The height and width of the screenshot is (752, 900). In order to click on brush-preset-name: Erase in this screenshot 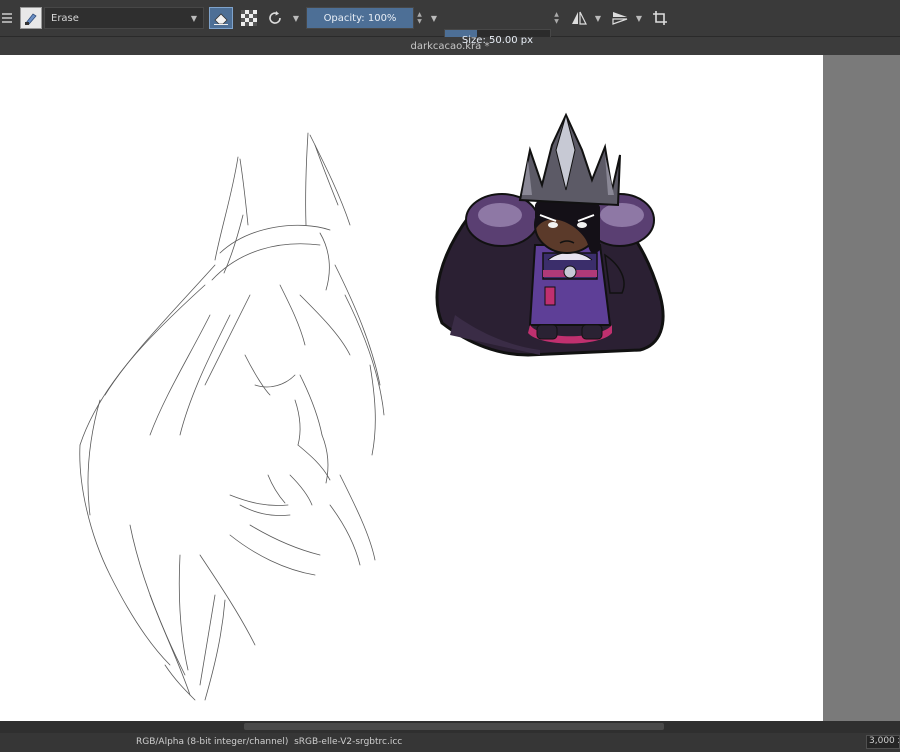, I will do `click(65, 18)`.